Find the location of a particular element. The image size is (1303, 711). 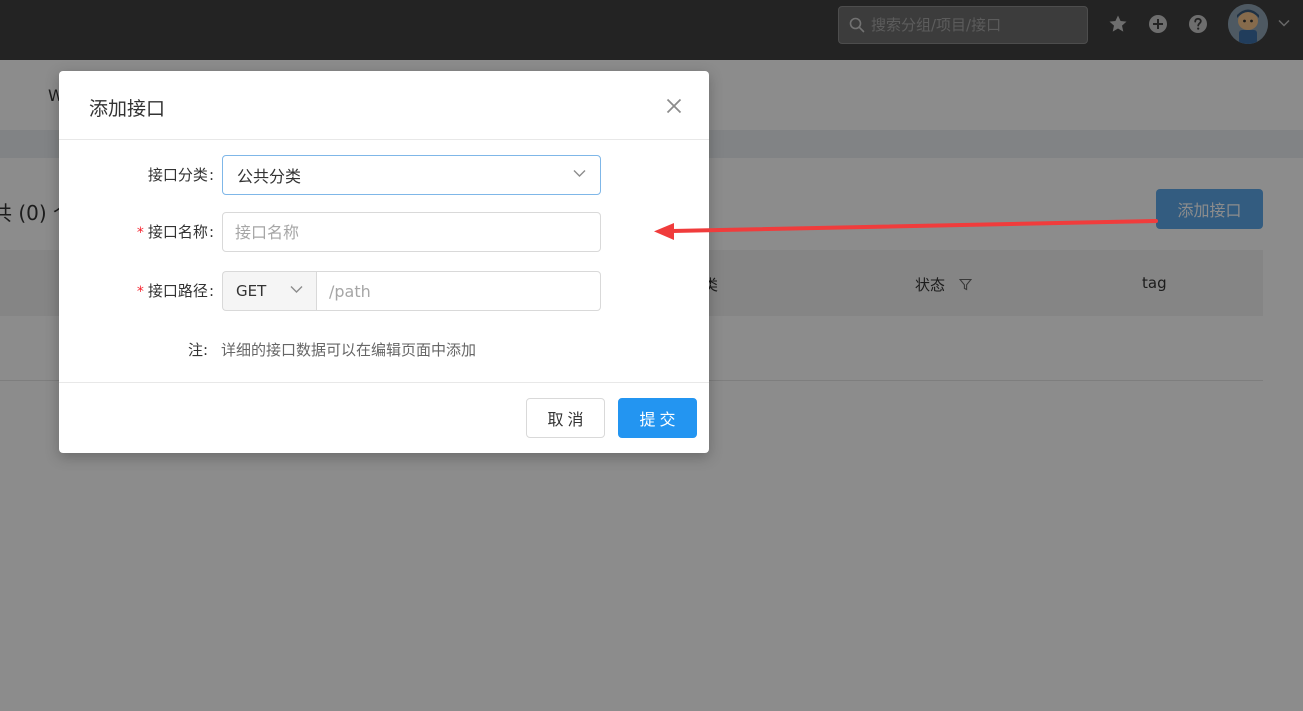

close-icon is located at coordinates (674, 106).